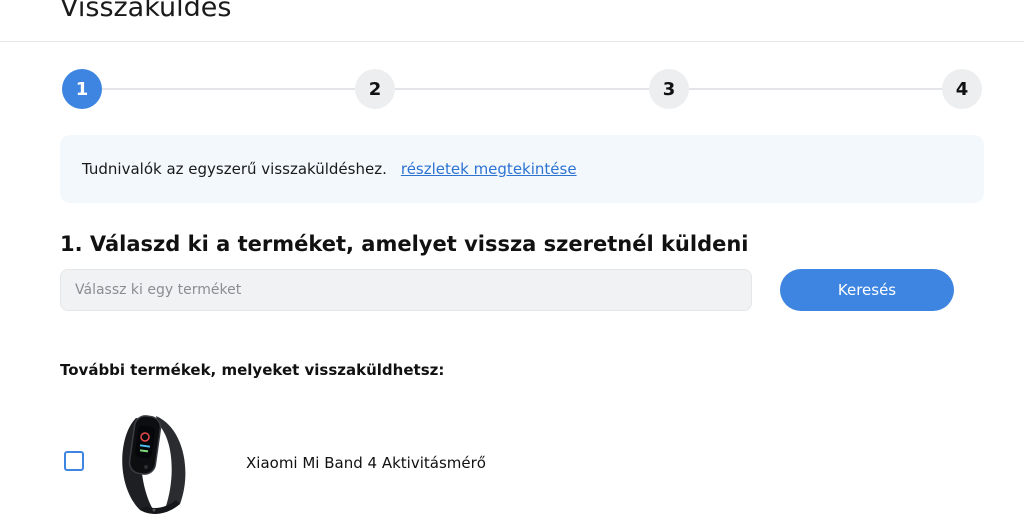  I want to click on product-search-input, so click(406, 290).